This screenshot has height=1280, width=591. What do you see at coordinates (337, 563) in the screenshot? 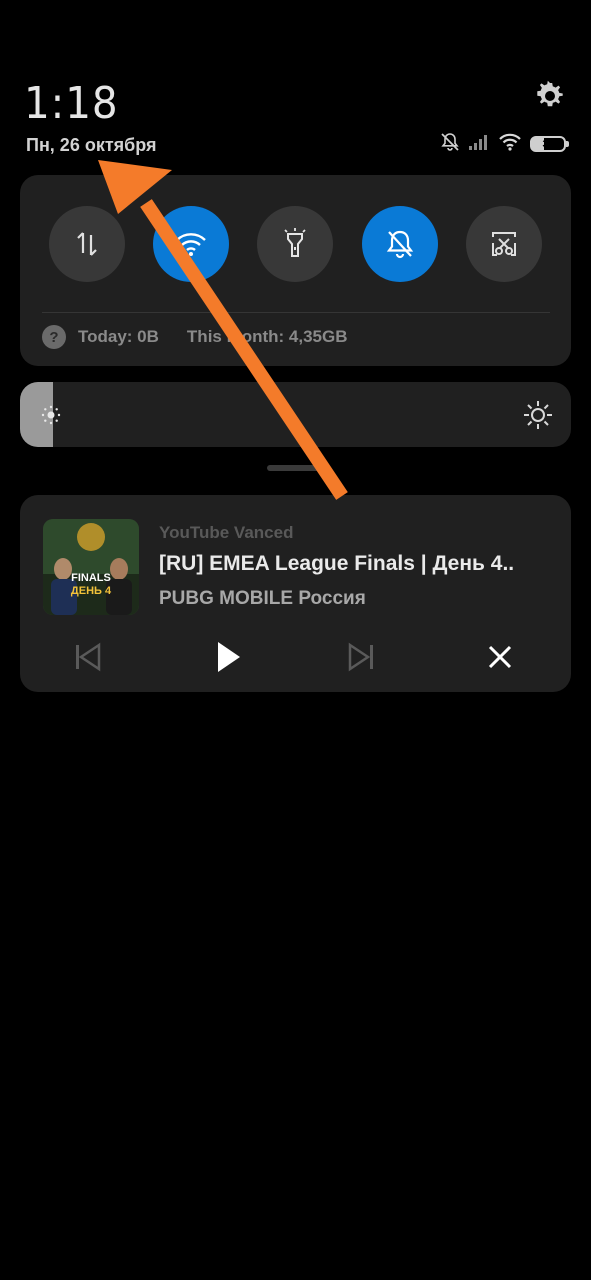
I see `media-title: [RU] EMEA League Finals | День 4..` at bounding box center [337, 563].